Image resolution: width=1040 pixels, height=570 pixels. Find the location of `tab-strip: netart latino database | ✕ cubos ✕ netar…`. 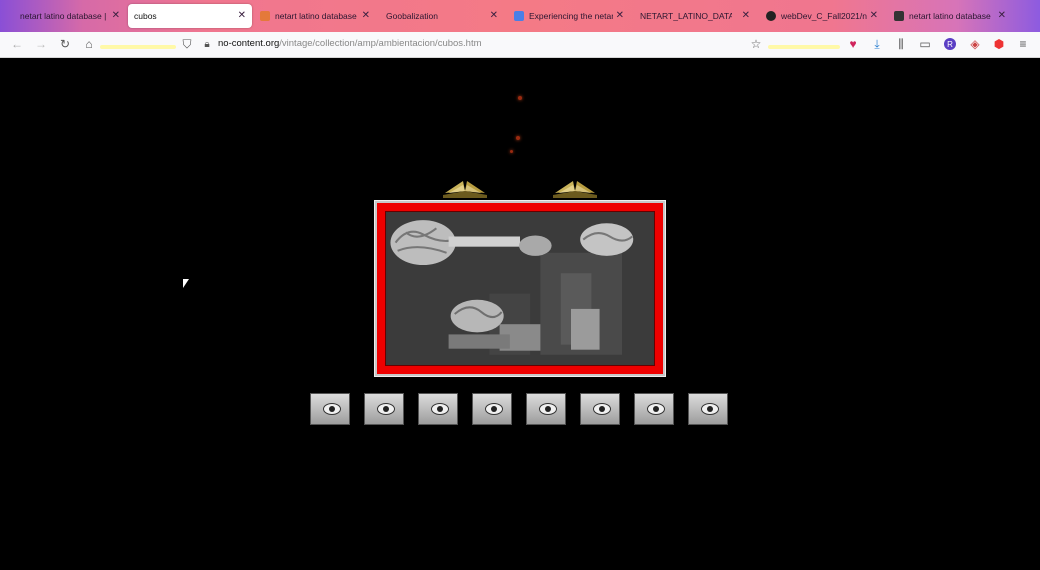

tab-strip: netart latino database | ✕ cubos ✕ netar… is located at coordinates (520, 16).